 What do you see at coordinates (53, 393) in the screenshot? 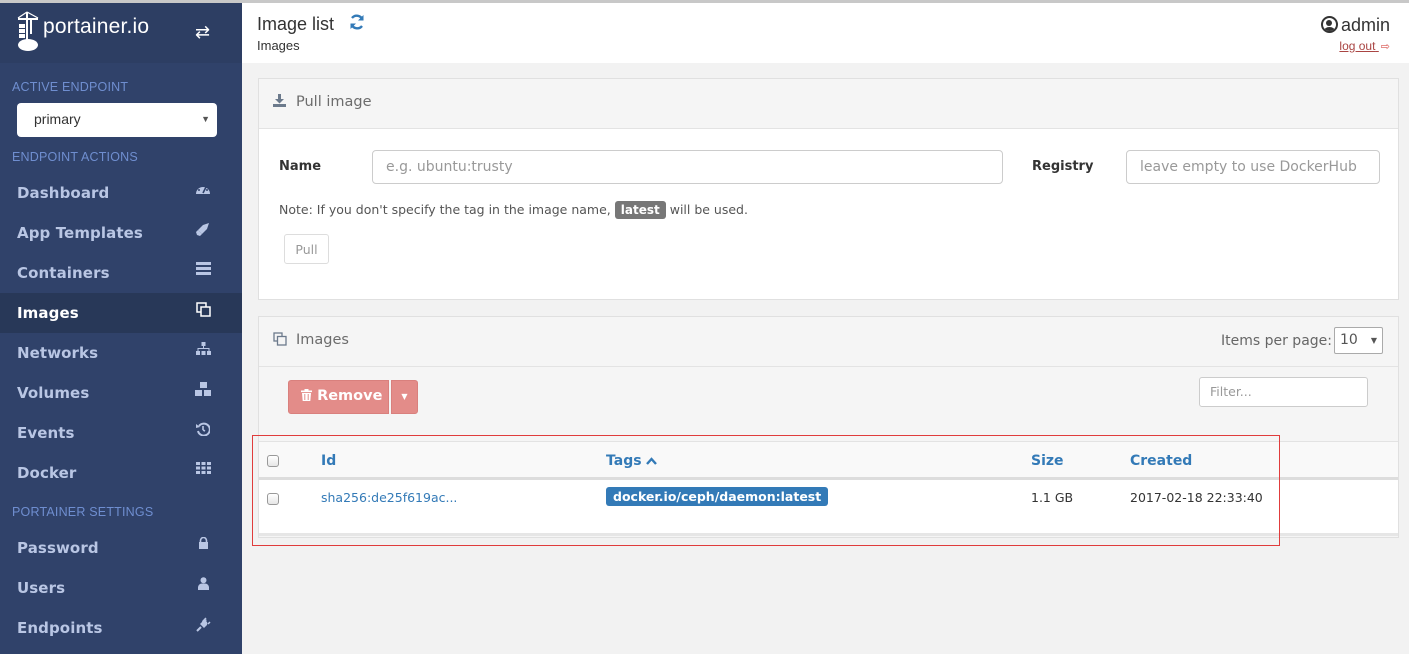
I see `sidebar-item-label: Volumes` at bounding box center [53, 393].